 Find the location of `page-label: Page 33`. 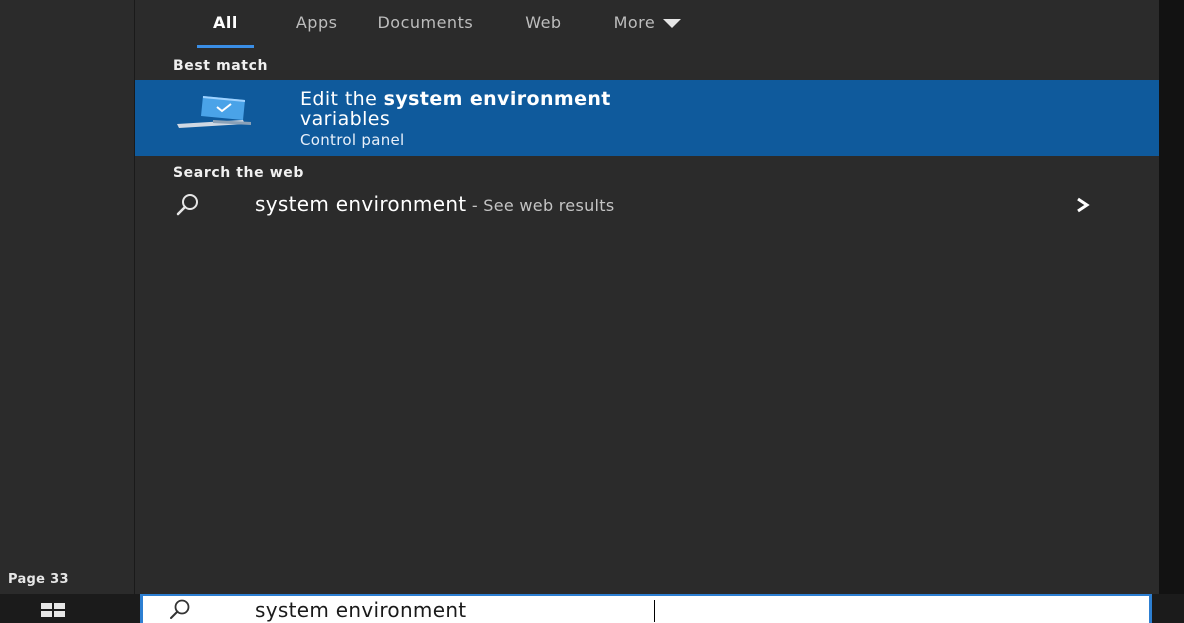

page-label: Page 33 is located at coordinates (38, 579).